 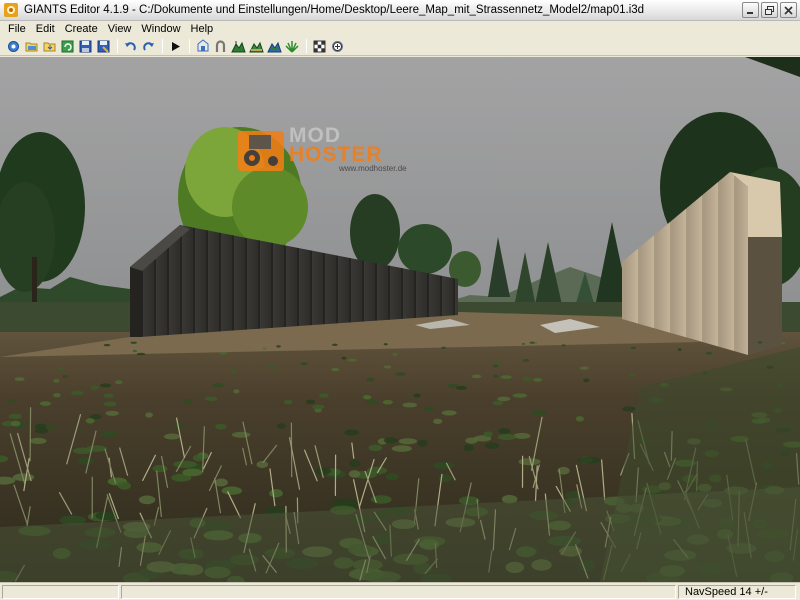 I want to click on redo-button, so click(x=148, y=46).